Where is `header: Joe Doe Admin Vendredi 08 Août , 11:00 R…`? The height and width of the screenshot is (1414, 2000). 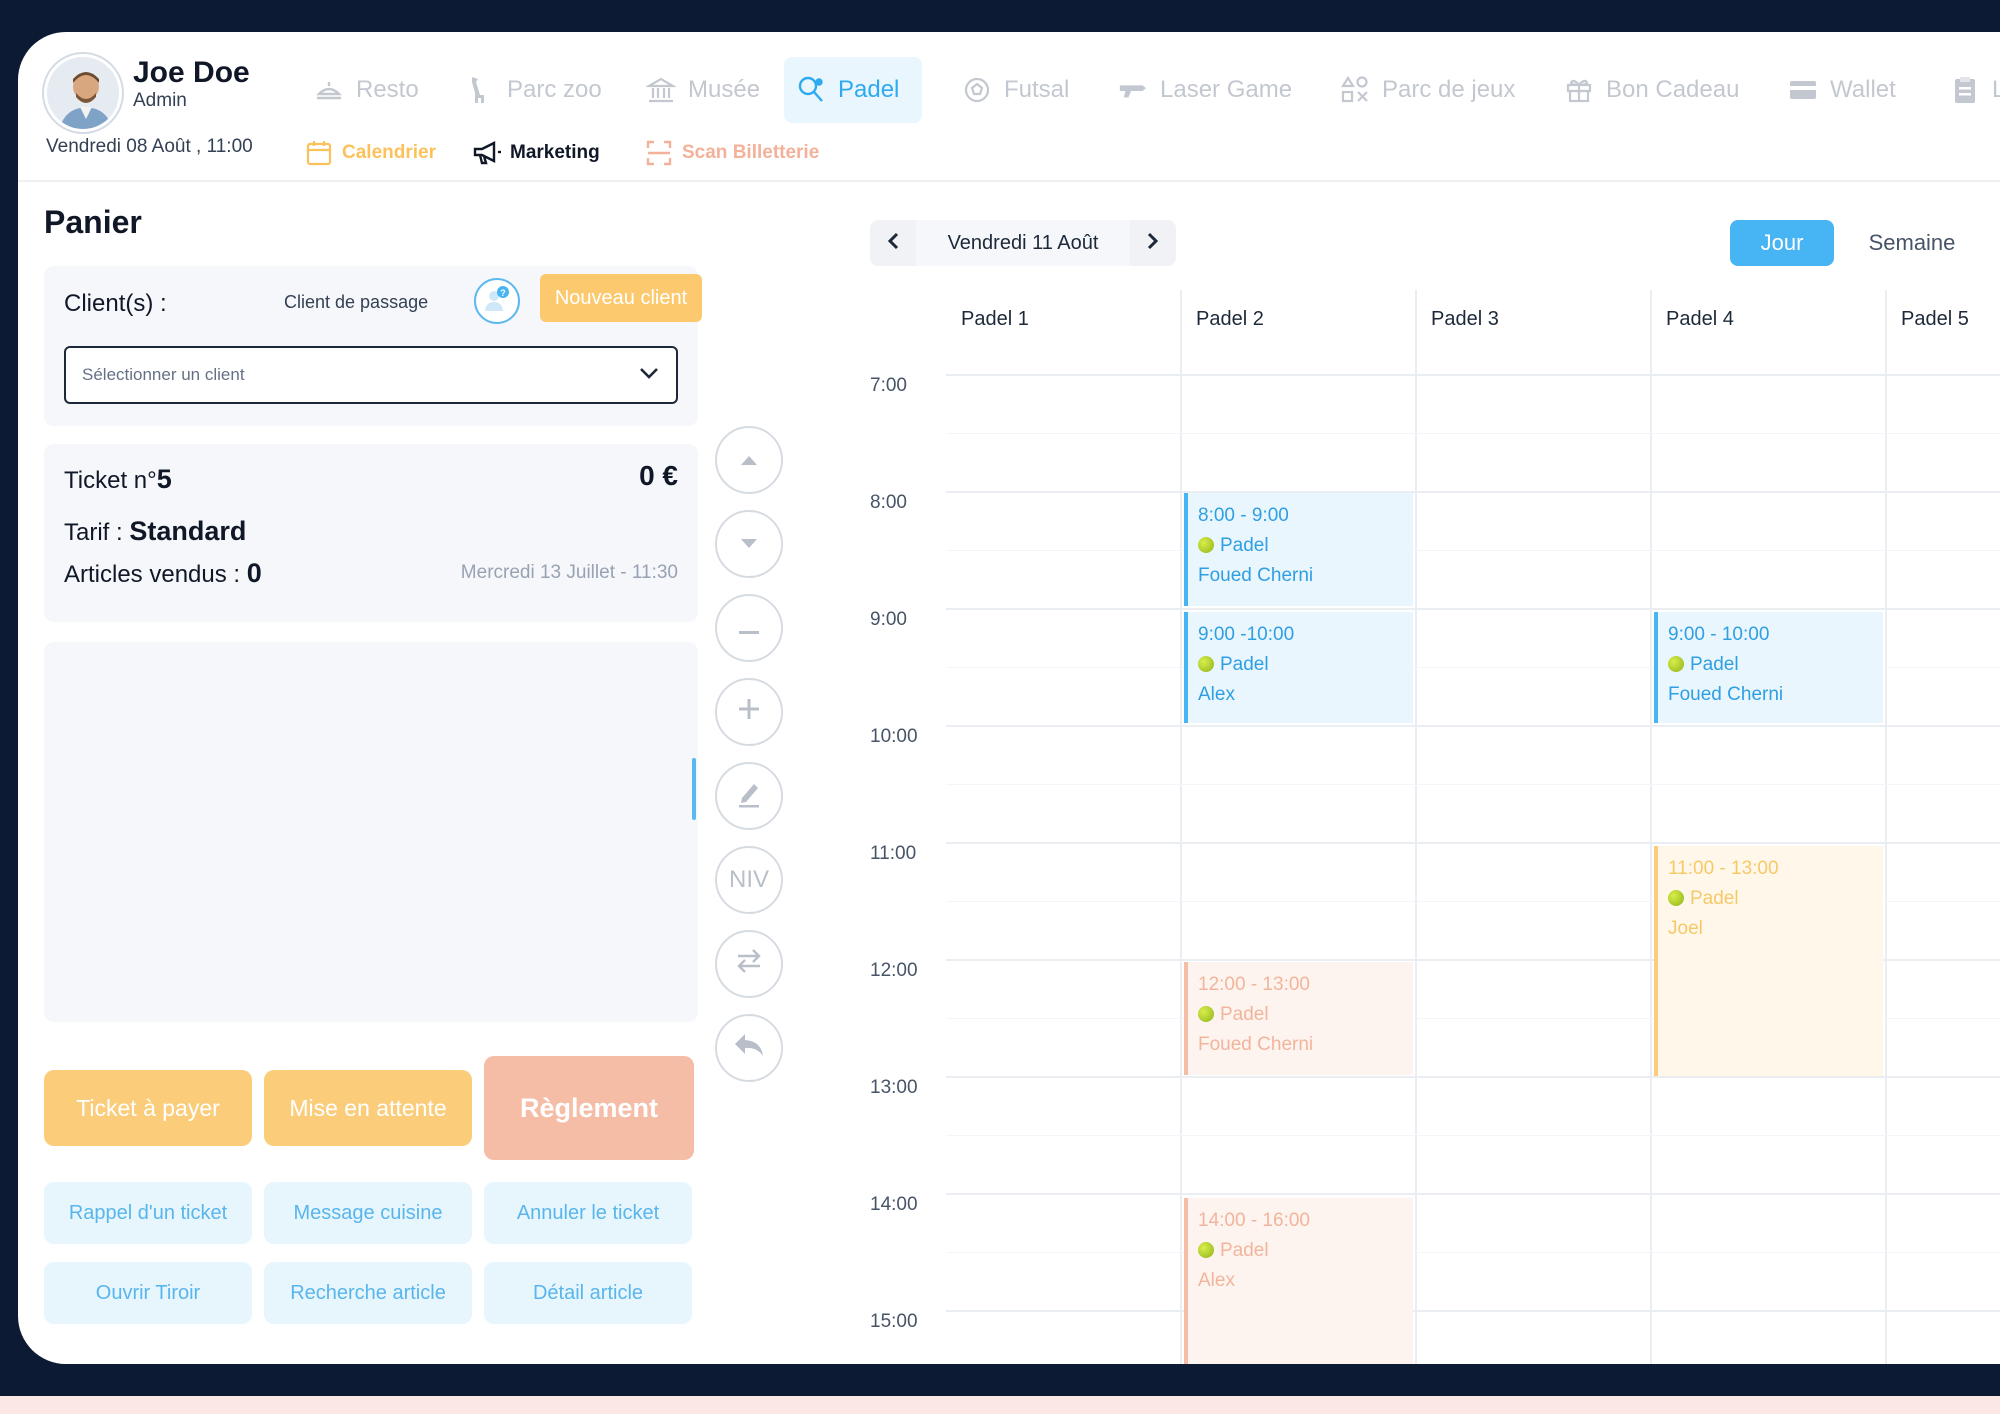
header: Joe Doe Admin Vendredi 08 Août , 11:00 R… is located at coordinates (1009, 107).